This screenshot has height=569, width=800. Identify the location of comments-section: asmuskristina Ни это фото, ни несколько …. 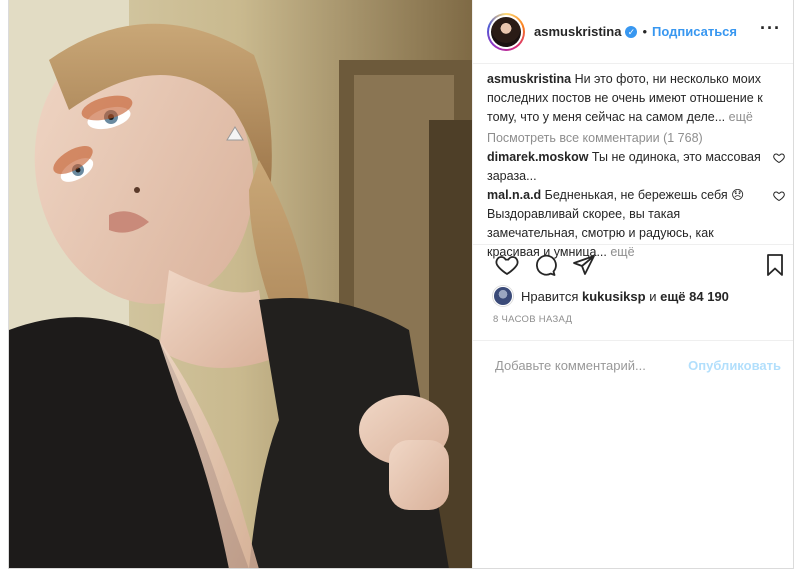
(633, 161).